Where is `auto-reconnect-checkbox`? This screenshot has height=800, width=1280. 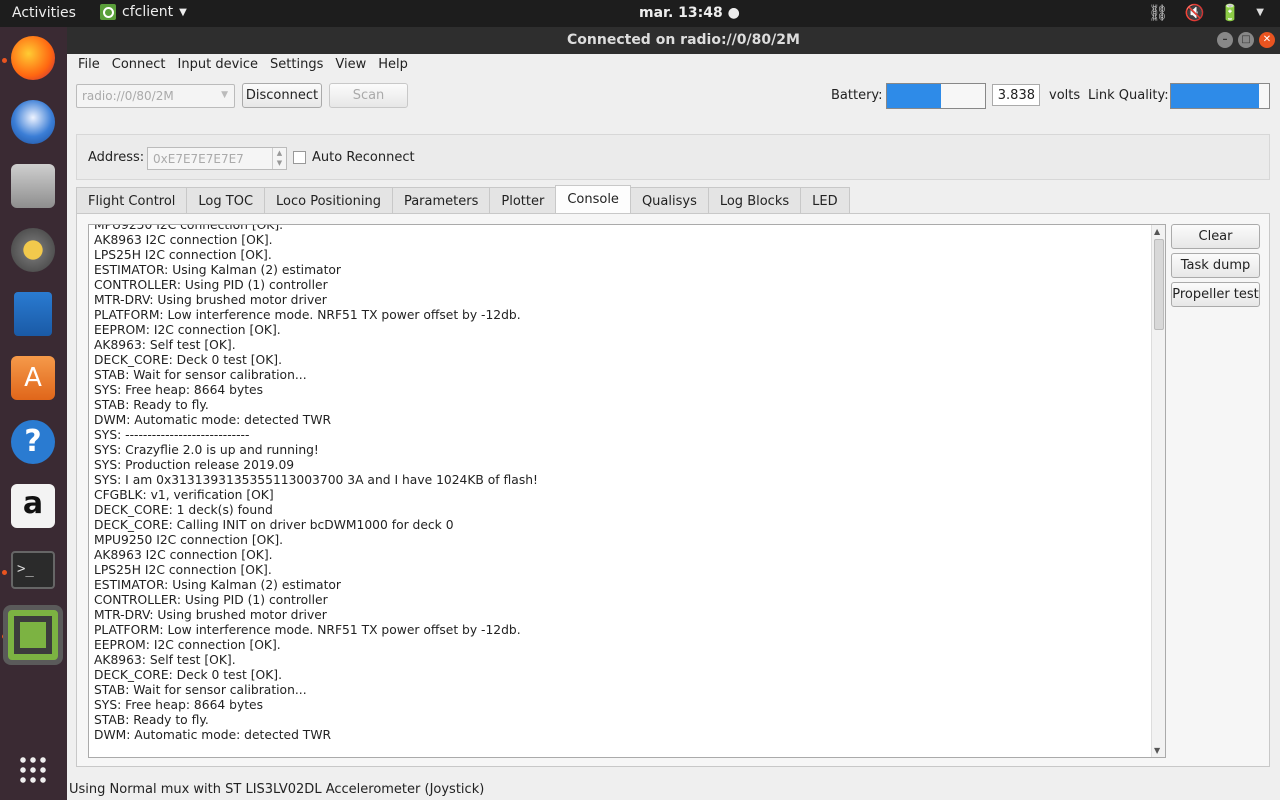
auto-reconnect-checkbox is located at coordinates (299, 157).